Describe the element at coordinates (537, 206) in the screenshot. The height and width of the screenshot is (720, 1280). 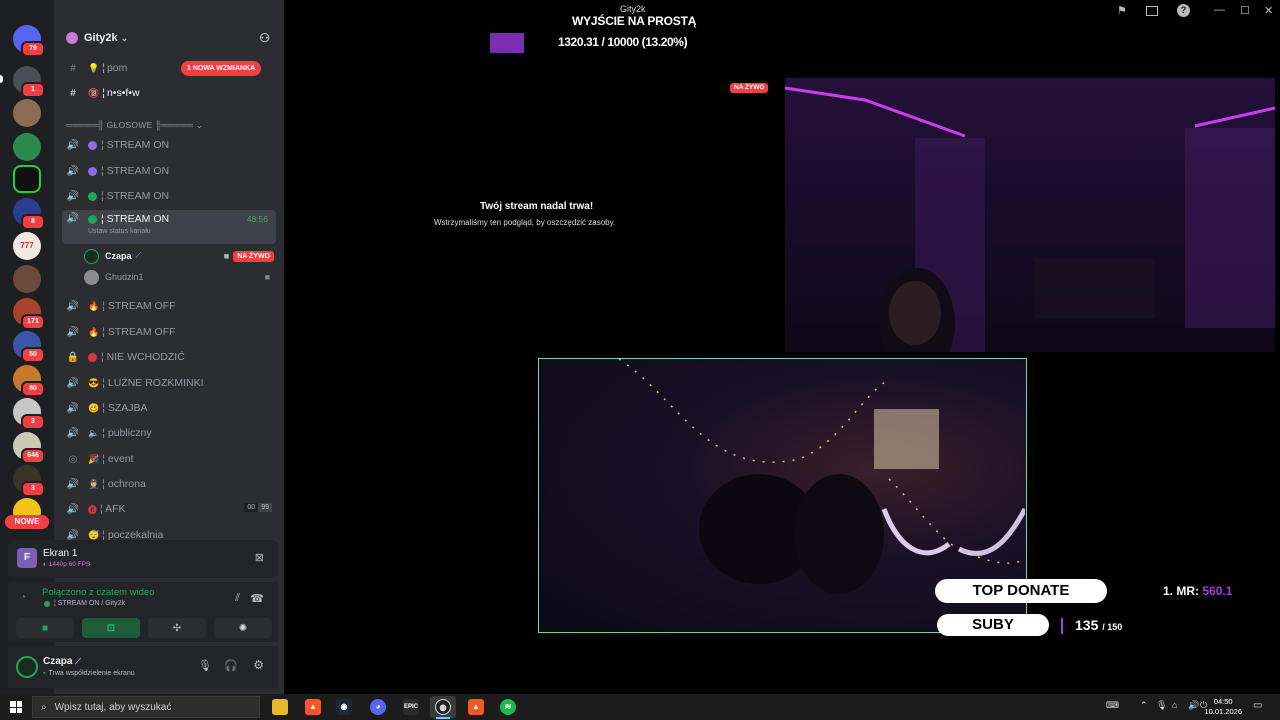
I see `stream-paused-title: Twój stream nadal trwa!` at that location.